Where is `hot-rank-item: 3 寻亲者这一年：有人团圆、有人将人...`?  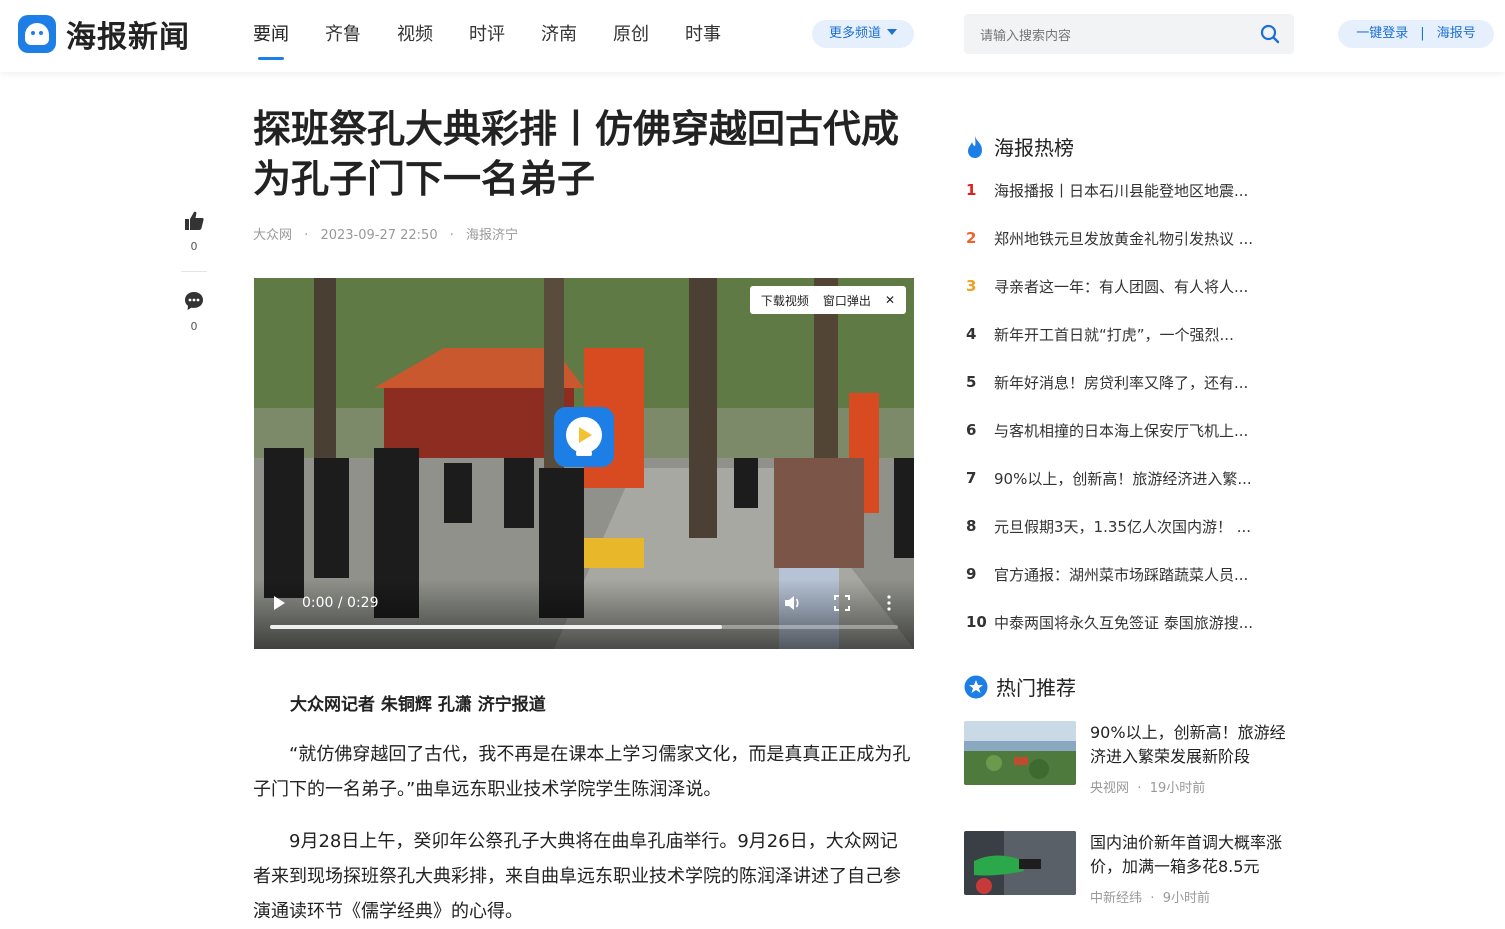 hot-rank-item: 3 寻亲者这一年：有人团圆、有人将人... is located at coordinates (1121, 286).